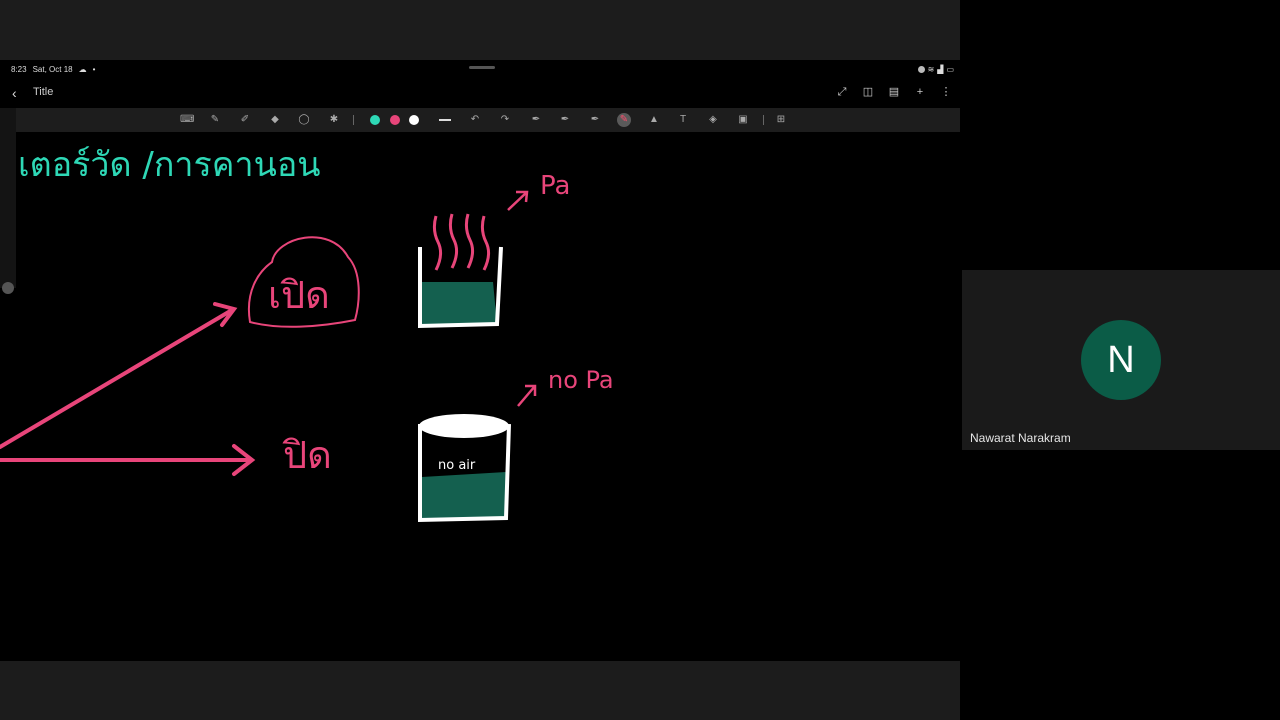 This screenshot has height=720, width=1280. I want to click on color-swatch-white, so click(414, 120).